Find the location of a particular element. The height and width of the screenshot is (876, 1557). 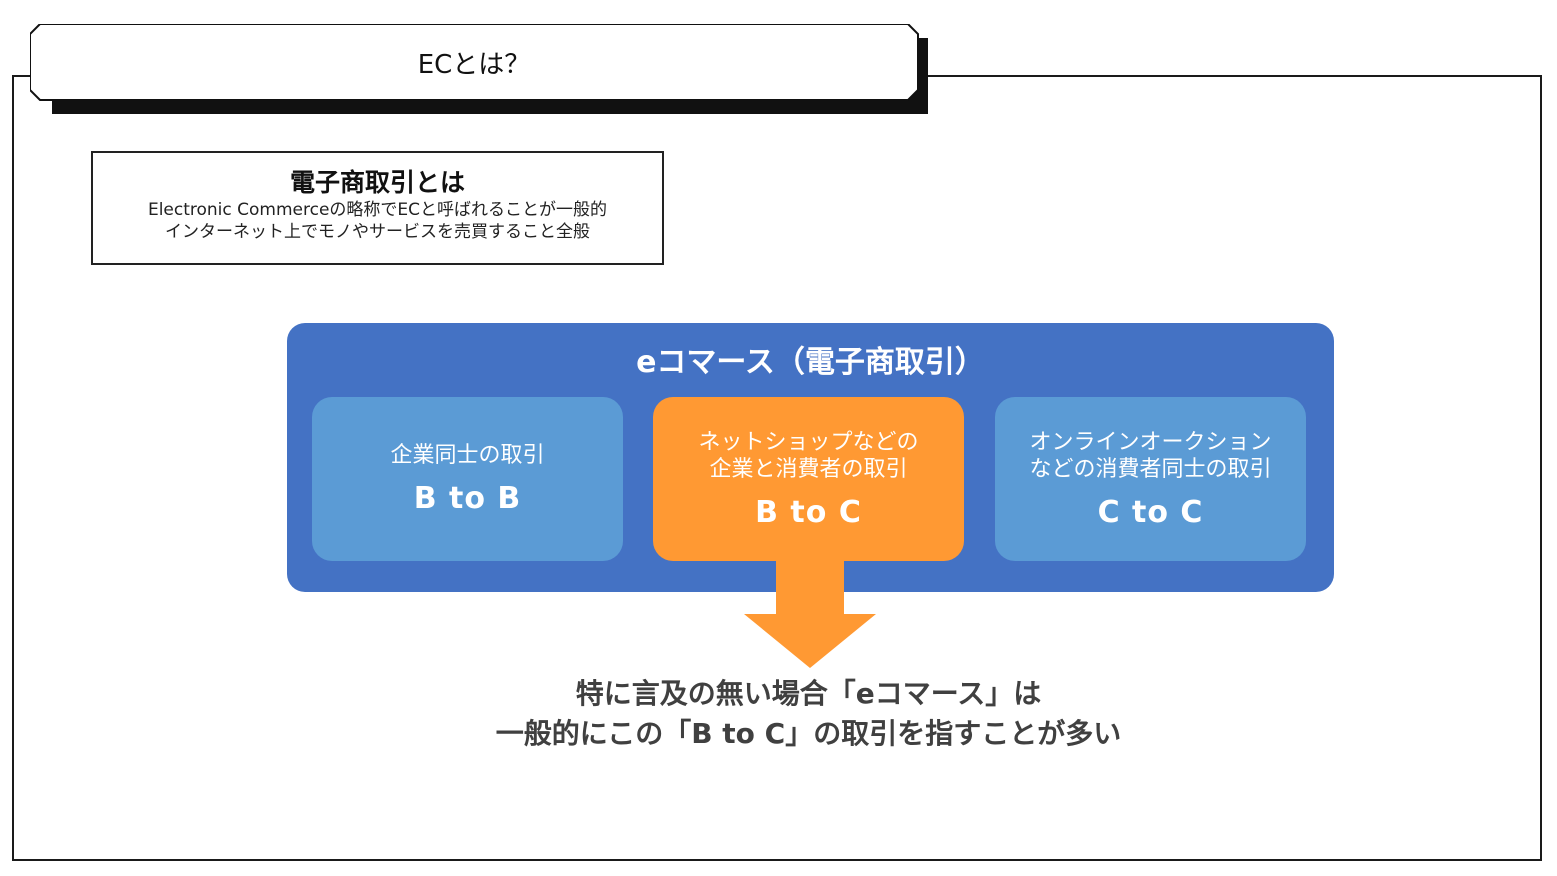

b2b-label: B to B is located at coordinates (467, 498).